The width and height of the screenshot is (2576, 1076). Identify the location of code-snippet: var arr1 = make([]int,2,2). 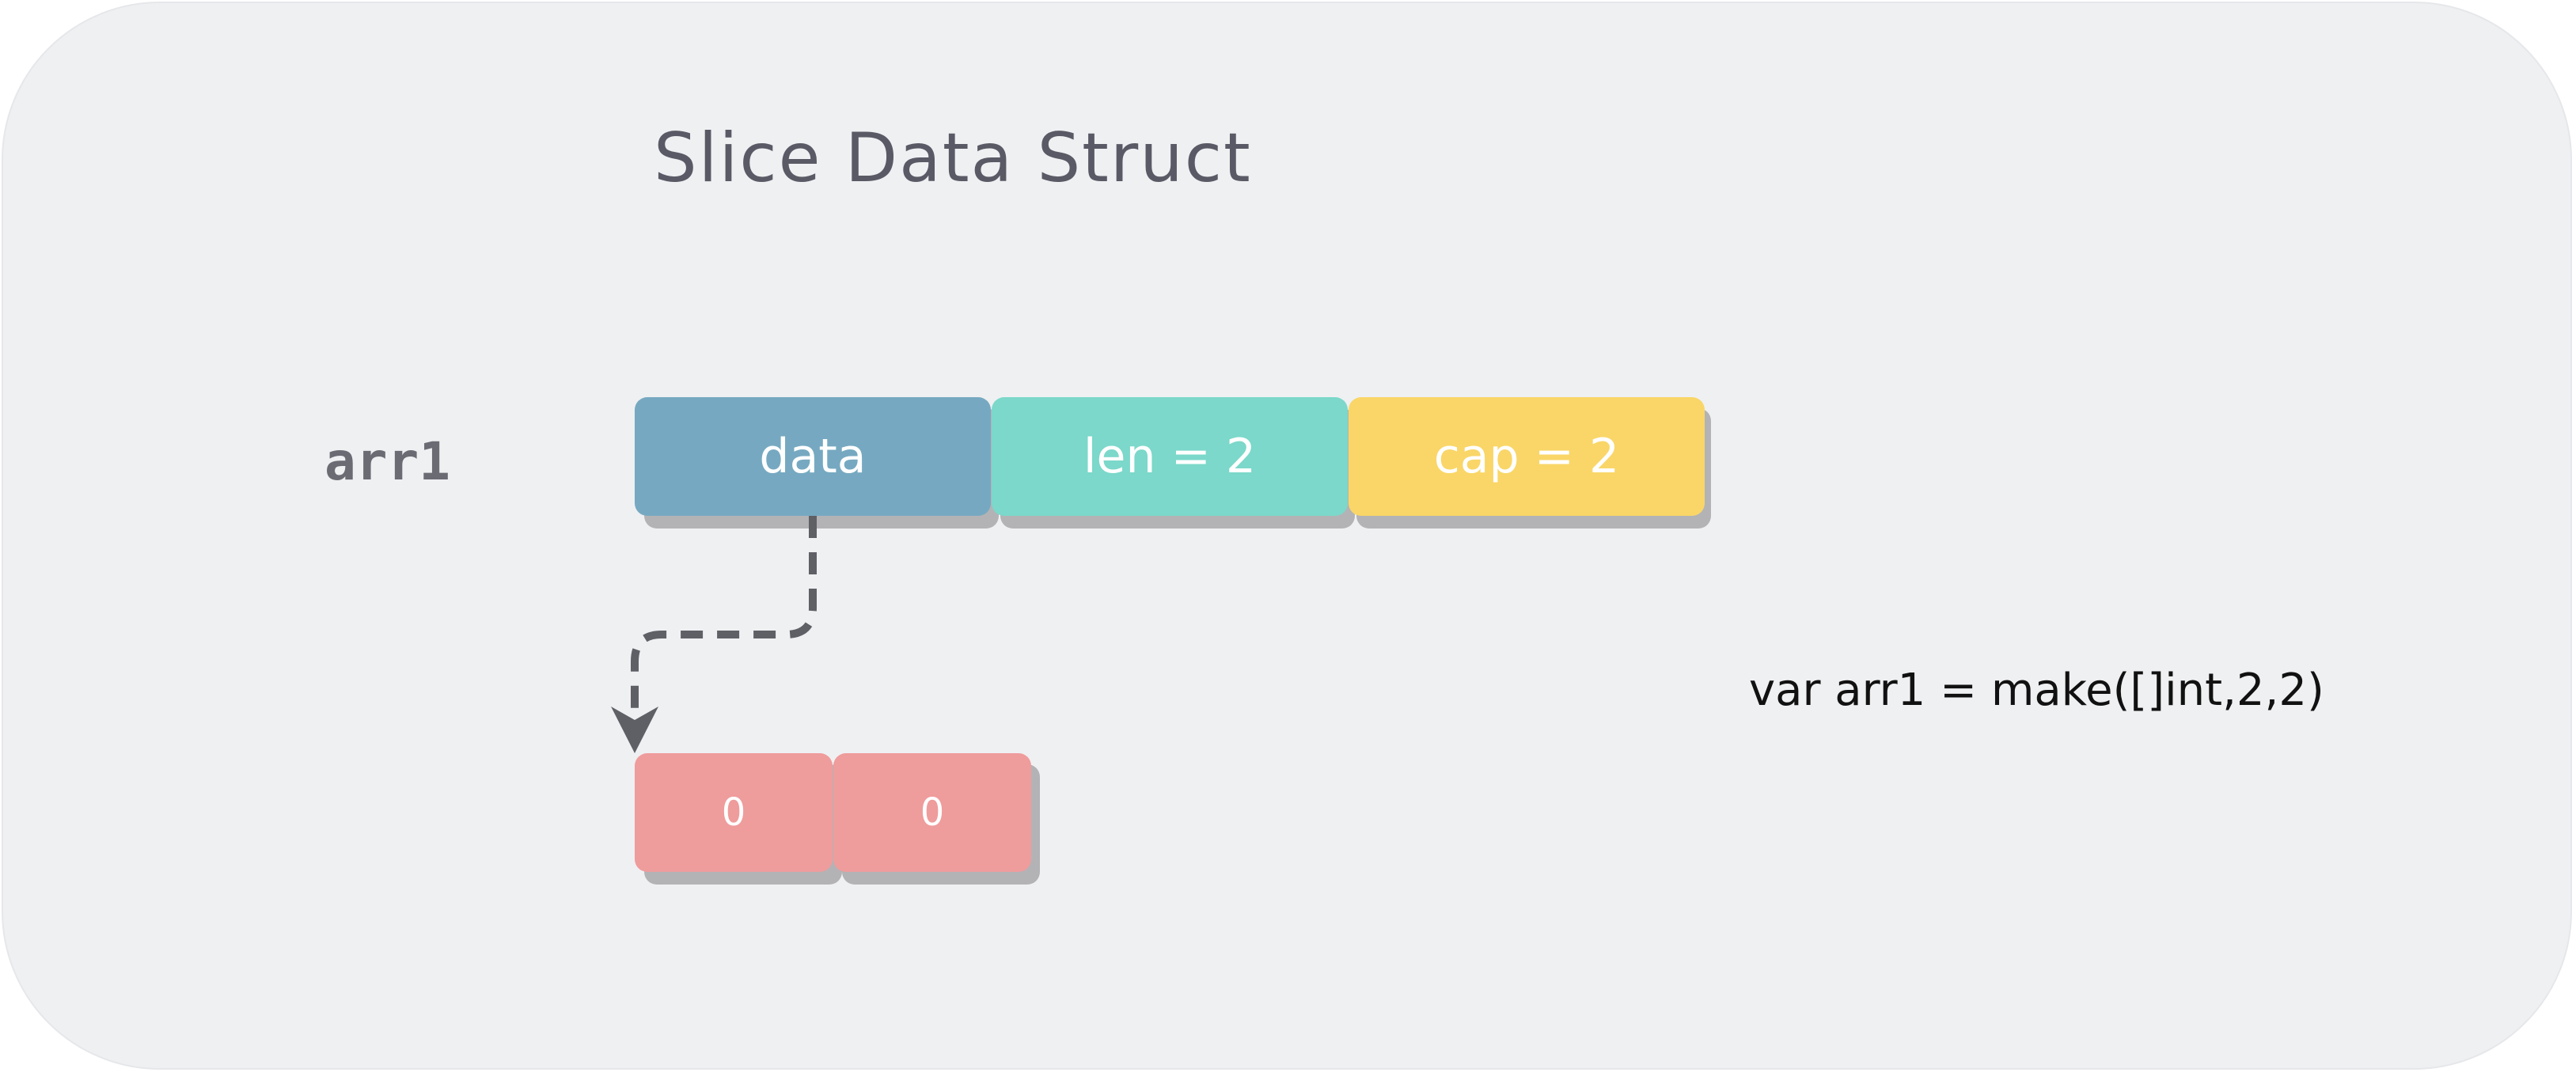
(2036, 690).